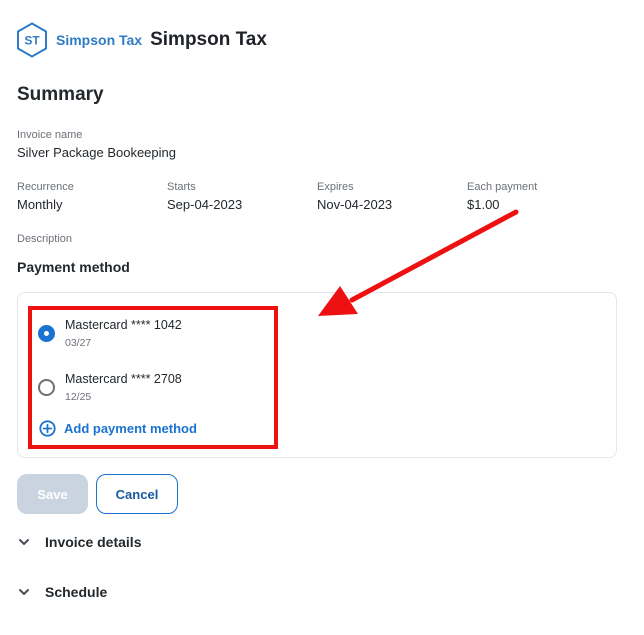 The image size is (644, 635). I want to click on accordion-invoice-details: Invoice details, so click(79, 542).